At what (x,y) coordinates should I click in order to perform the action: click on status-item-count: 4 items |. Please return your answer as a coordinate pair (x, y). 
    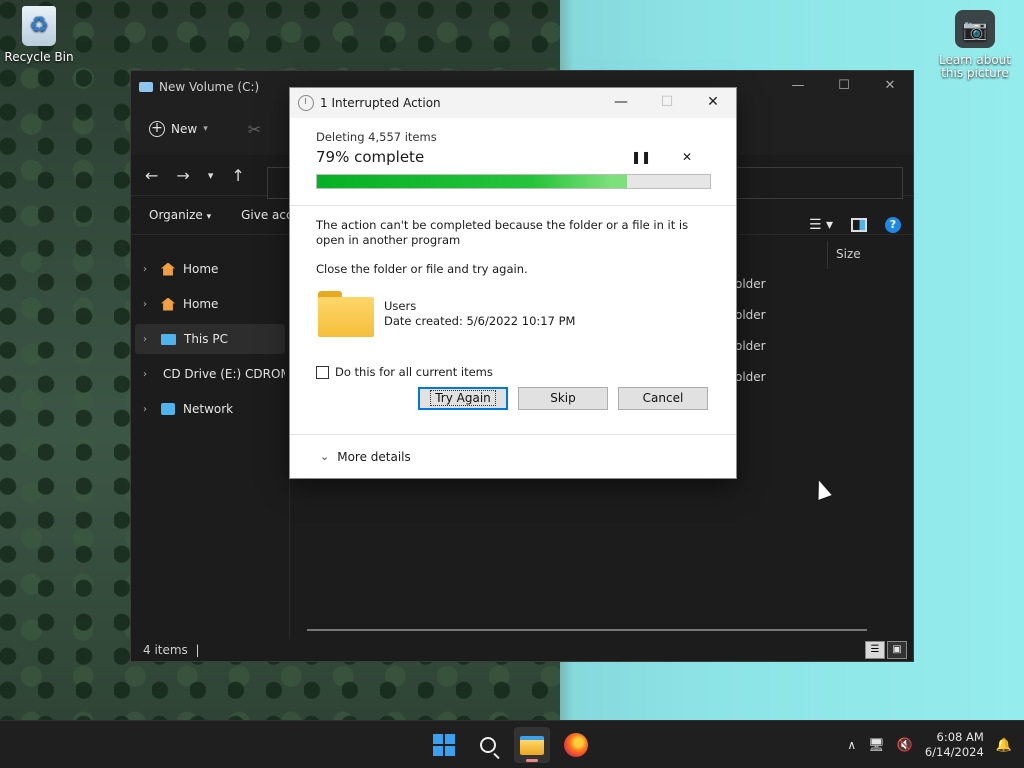
    Looking at the image, I should click on (171, 650).